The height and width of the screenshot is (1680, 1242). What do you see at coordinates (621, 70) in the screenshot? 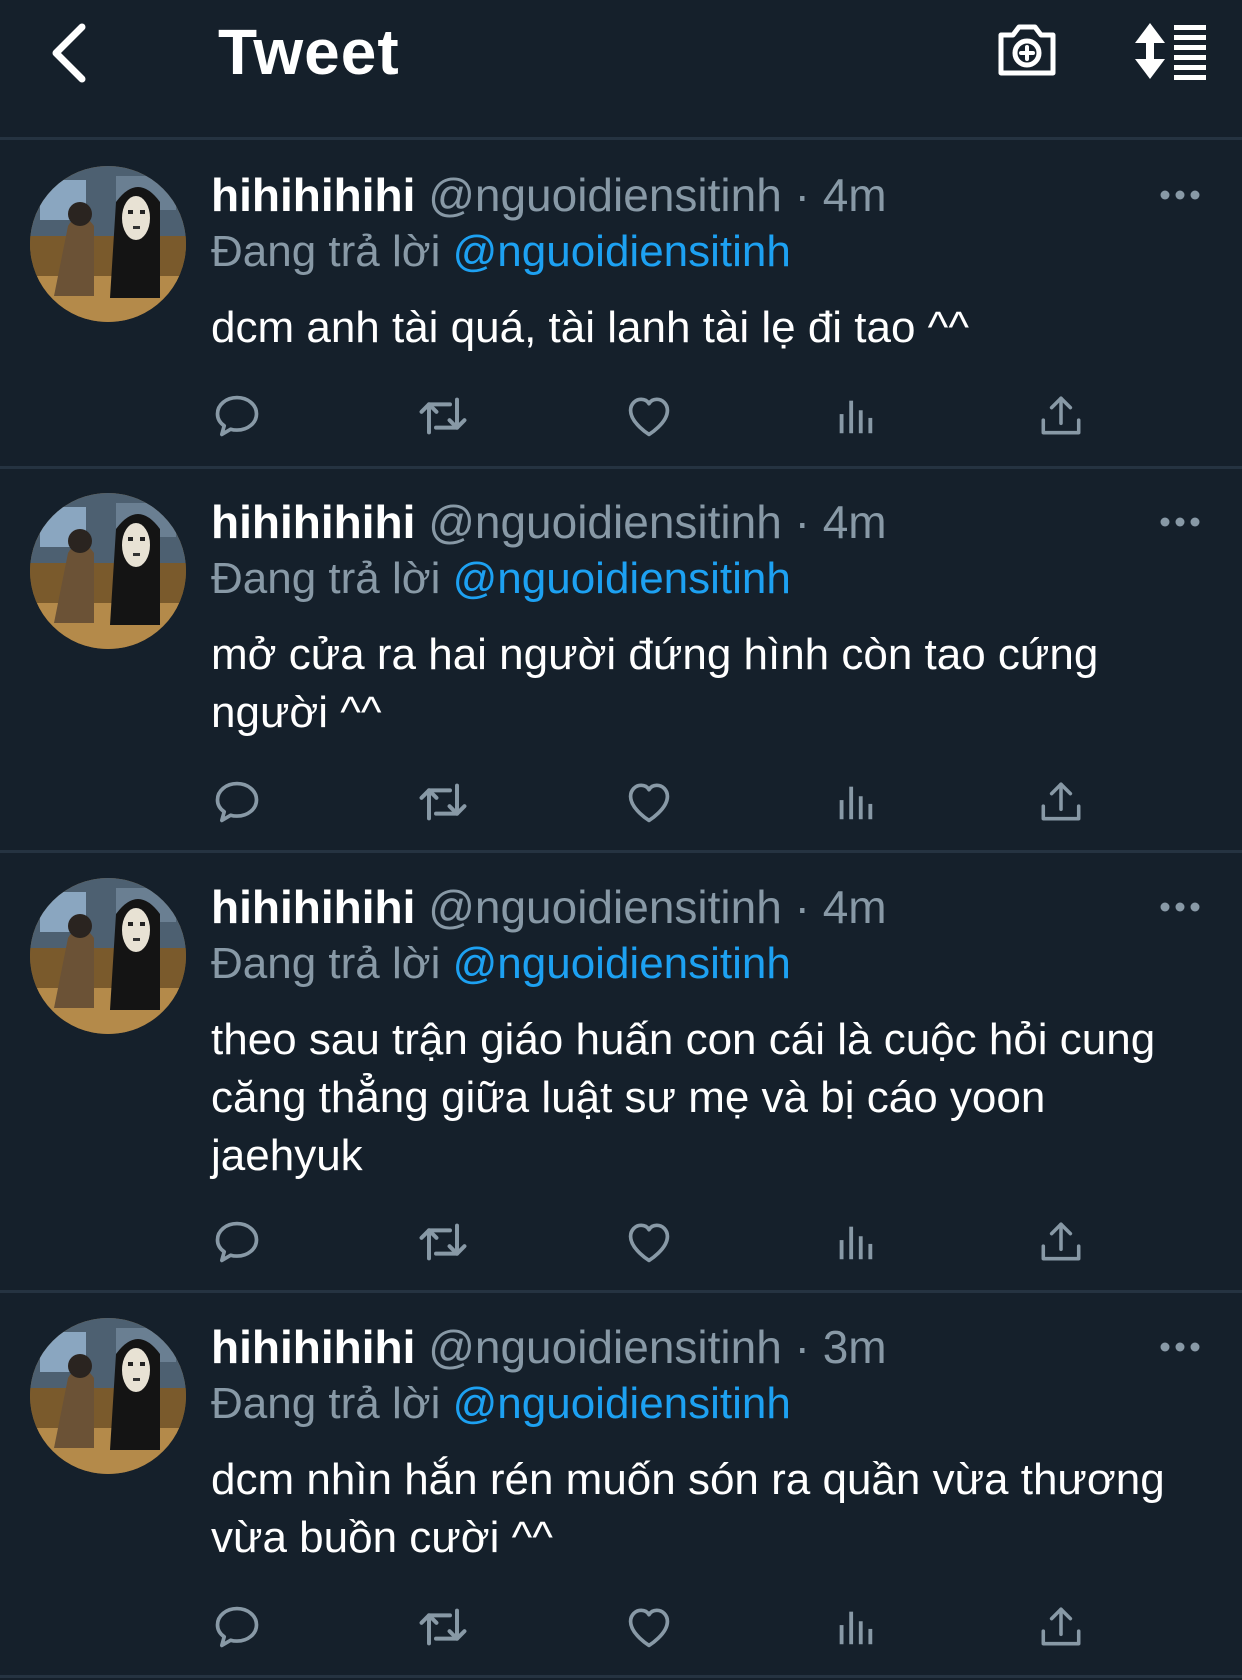
I see `top-bar: Tweet` at bounding box center [621, 70].